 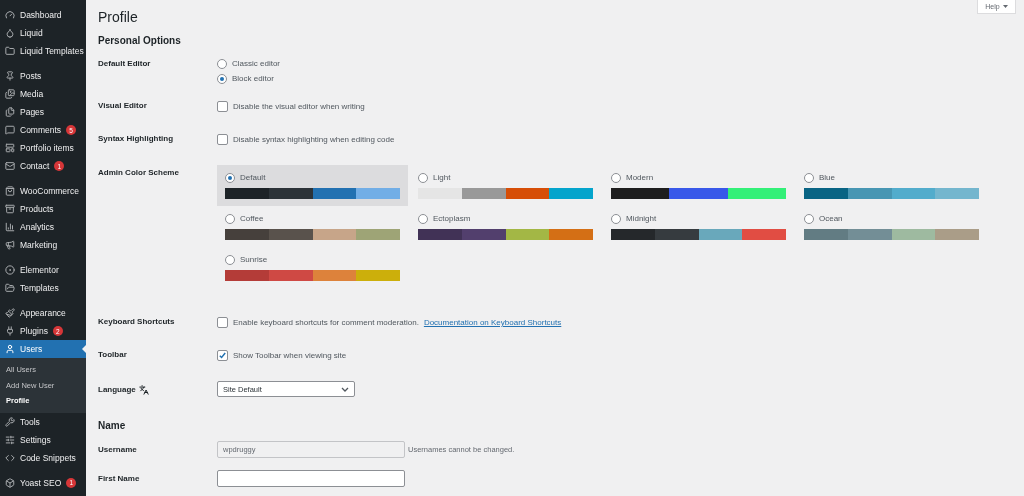 I want to click on color-scheme-option: Blue, so click(x=891, y=185).